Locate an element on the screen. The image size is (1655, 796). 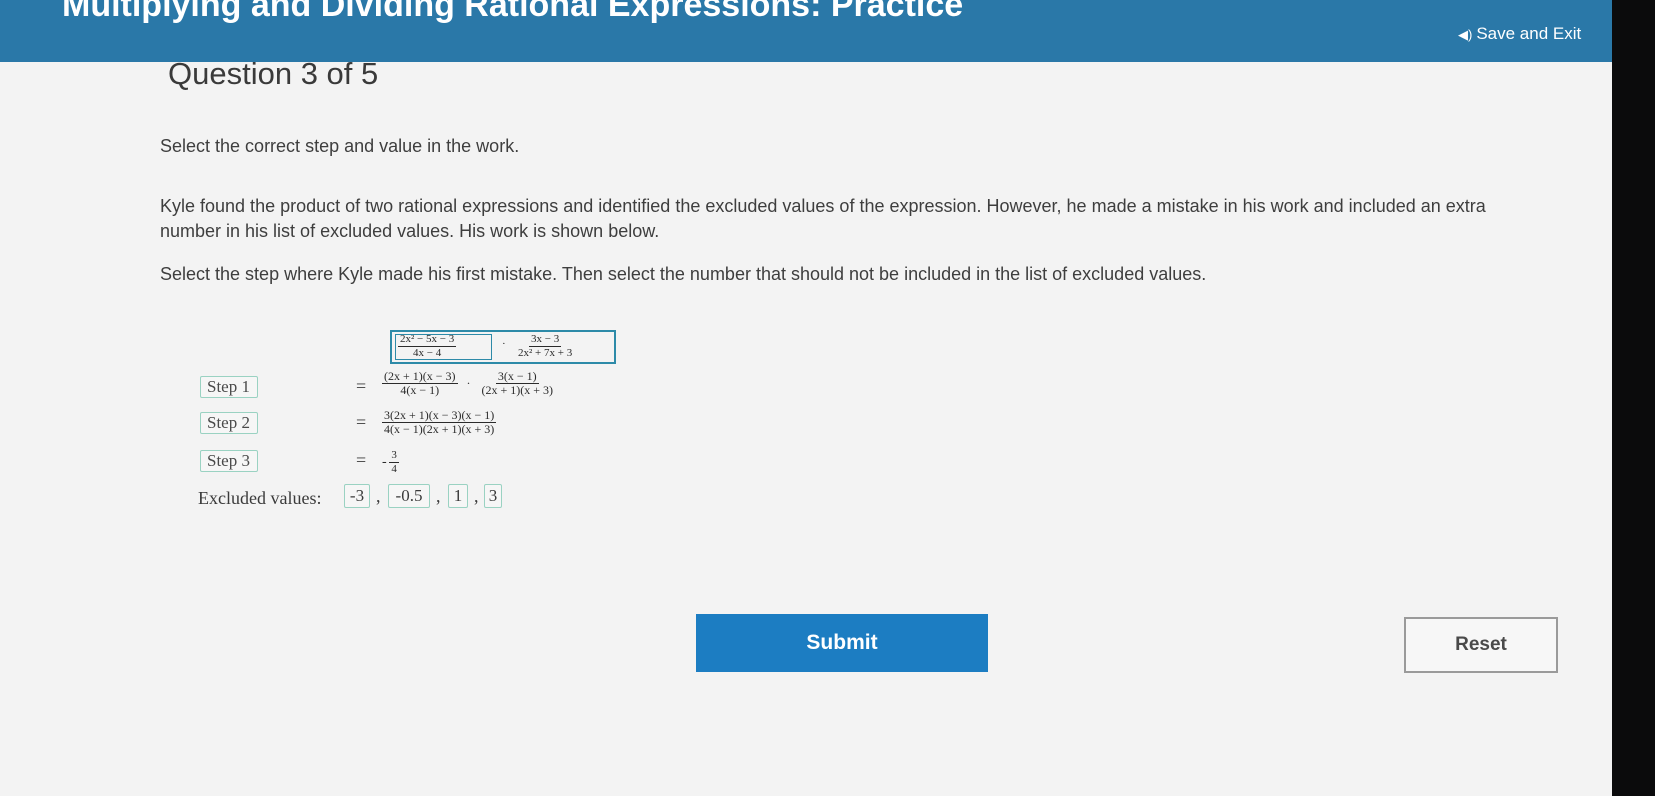
step-3-expression: - 3 4 is located at coordinates (390, 462).